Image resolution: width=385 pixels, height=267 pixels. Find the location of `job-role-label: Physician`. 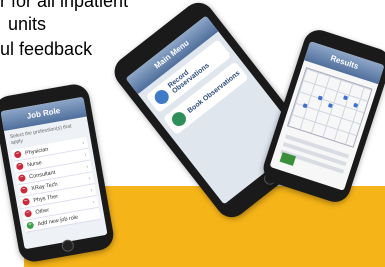

job-role-label: Physician is located at coordinates (36, 151).